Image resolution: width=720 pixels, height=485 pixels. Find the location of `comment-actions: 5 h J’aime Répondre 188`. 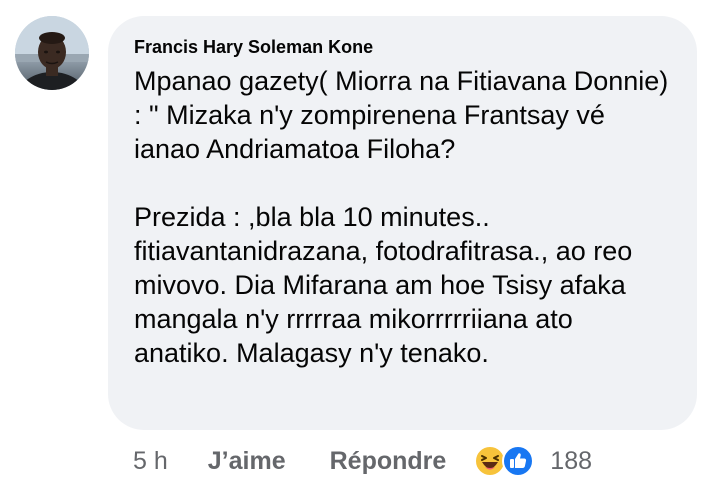

comment-actions: 5 h J’aime Répondre 188 is located at coordinates (362, 461).